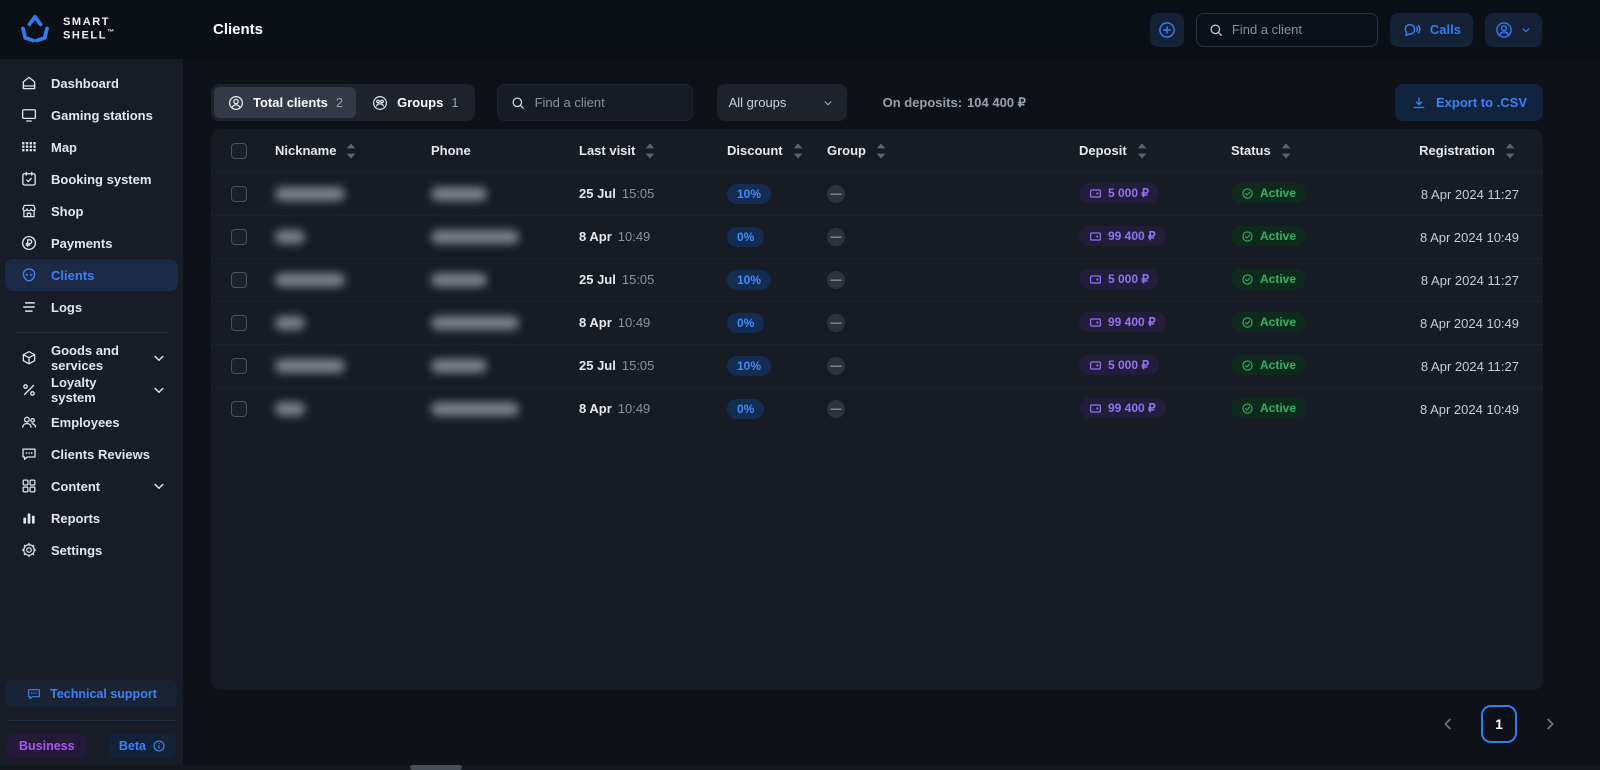 This screenshot has height=770, width=1600. What do you see at coordinates (91, 275) in the screenshot?
I see `sidebar-item-clients: Clients` at bounding box center [91, 275].